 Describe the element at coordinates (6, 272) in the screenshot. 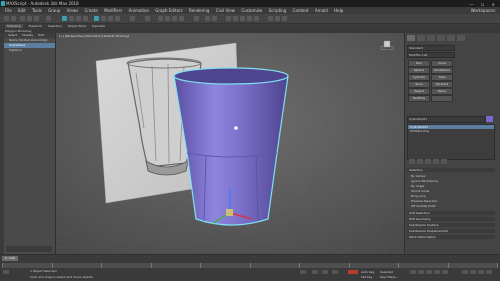

I see `maxscript-listener-icon` at that location.